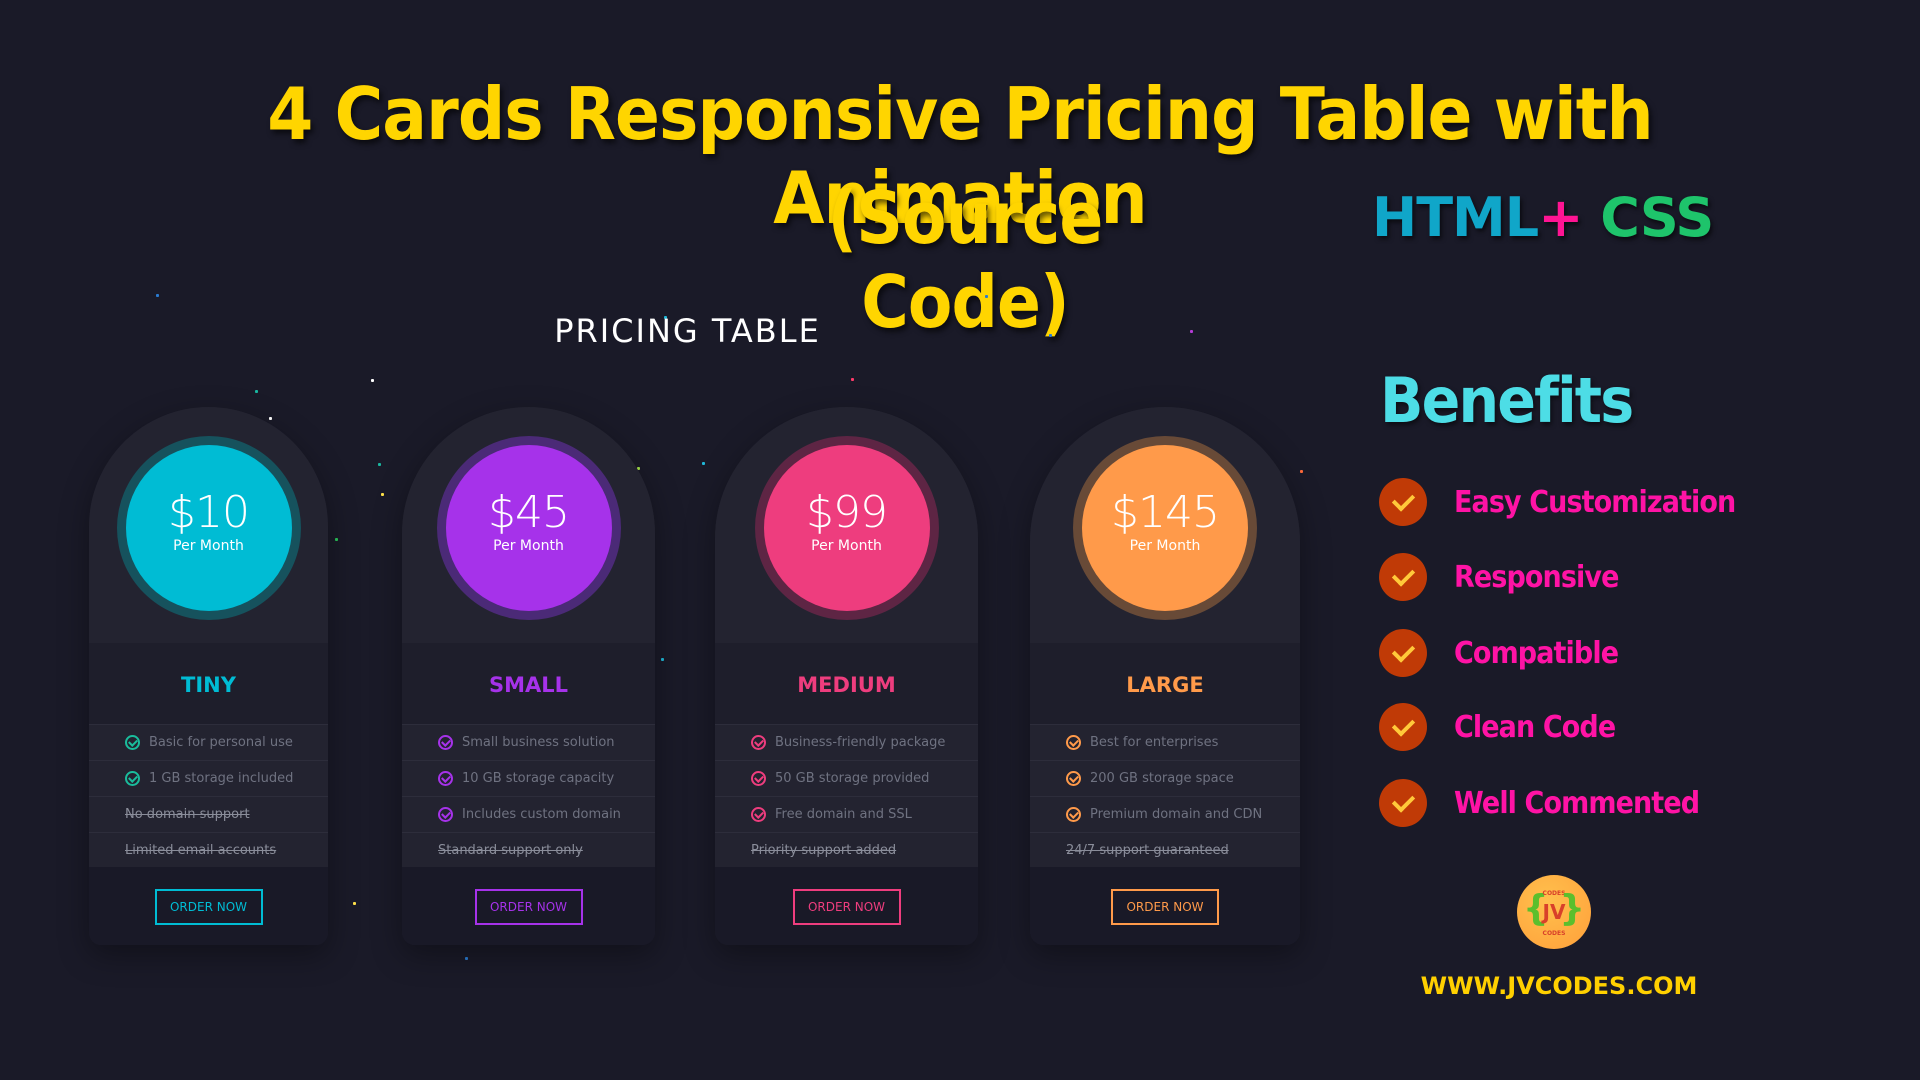 This screenshot has height=1080, width=1920. Describe the element at coordinates (538, 778) in the screenshot. I see `feature-text: 10 GB storage capacity` at that location.